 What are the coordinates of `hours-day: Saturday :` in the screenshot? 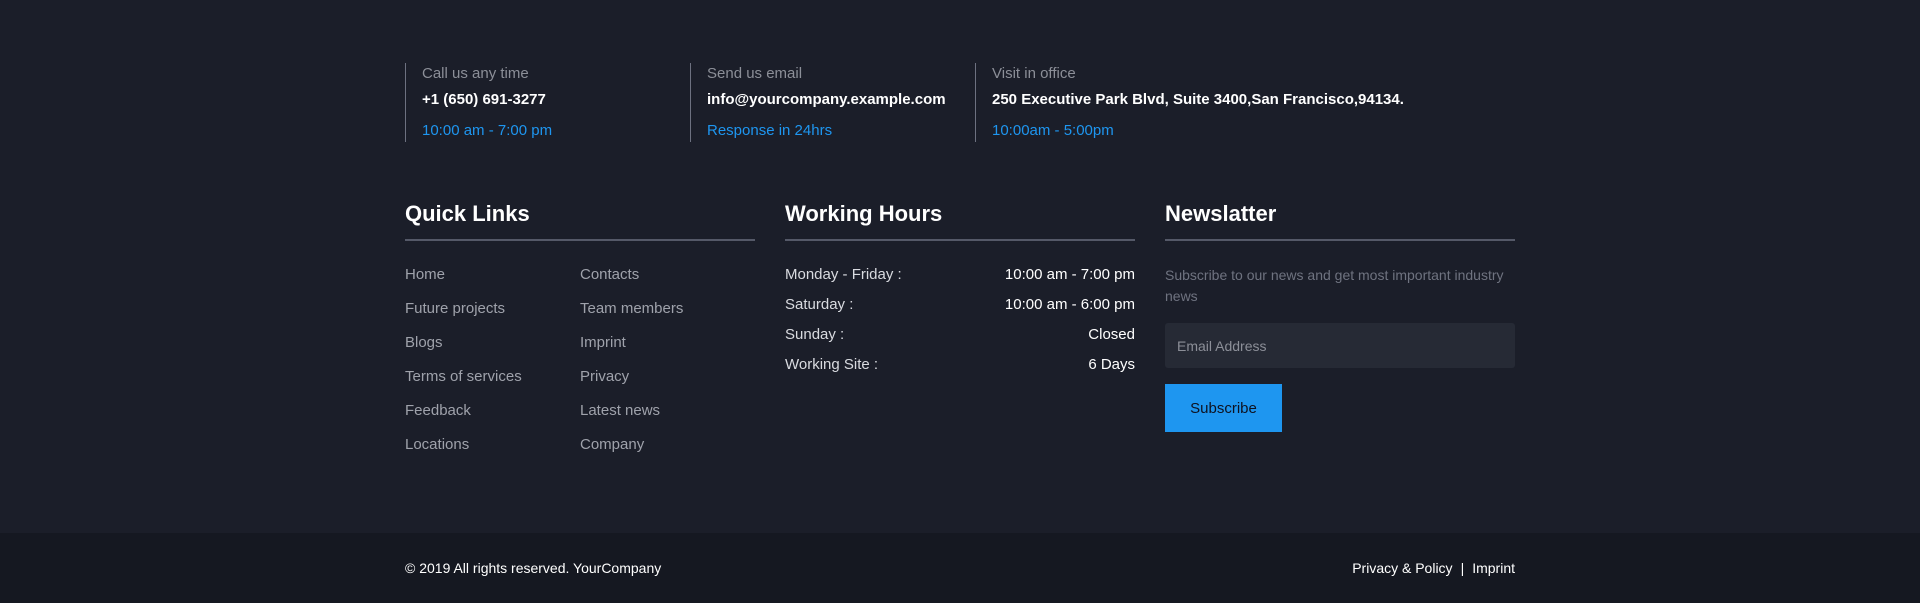 It's located at (819, 304).